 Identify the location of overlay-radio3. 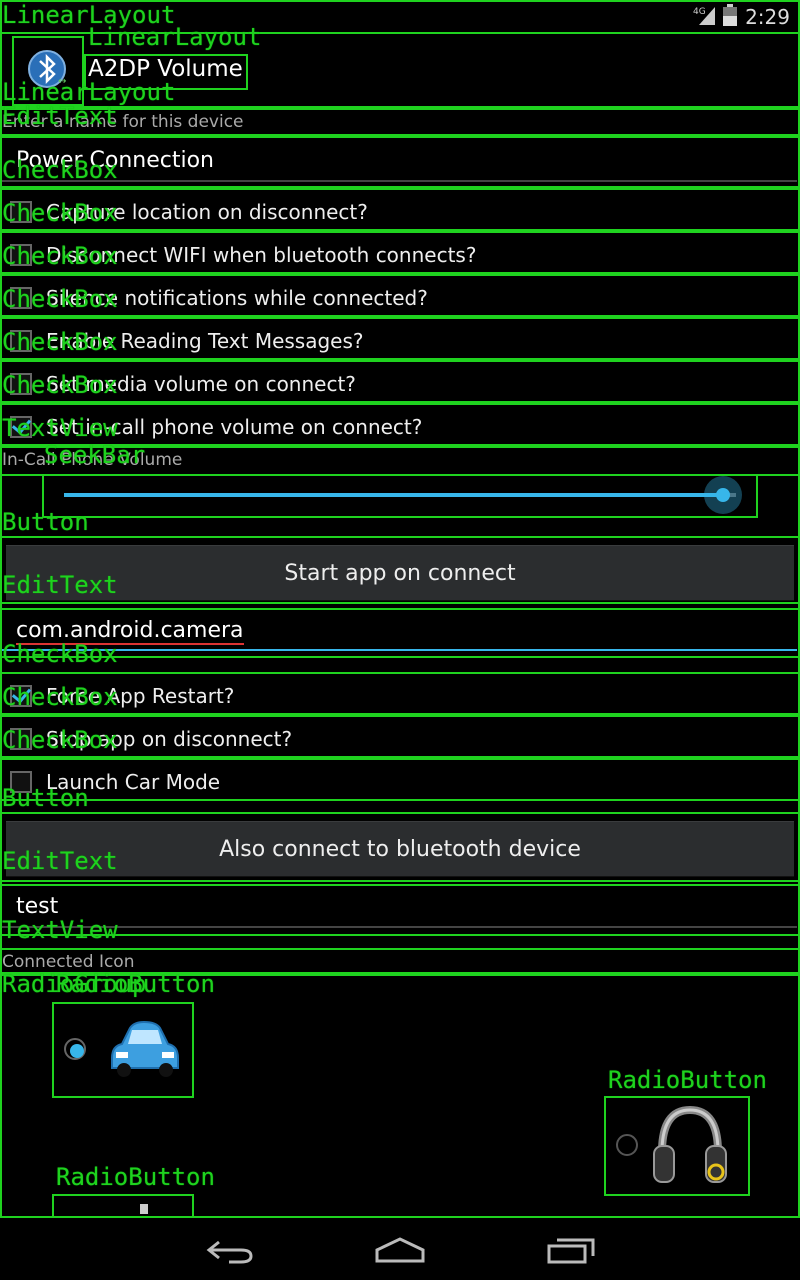
(123, 1207).